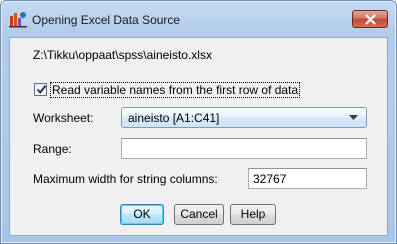 Image resolution: width=397 pixels, height=244 pixels. What do you see at coordinates (52, 149) in the screenshot?
I see `range-label: Range:` at bounding box center [52, 149].